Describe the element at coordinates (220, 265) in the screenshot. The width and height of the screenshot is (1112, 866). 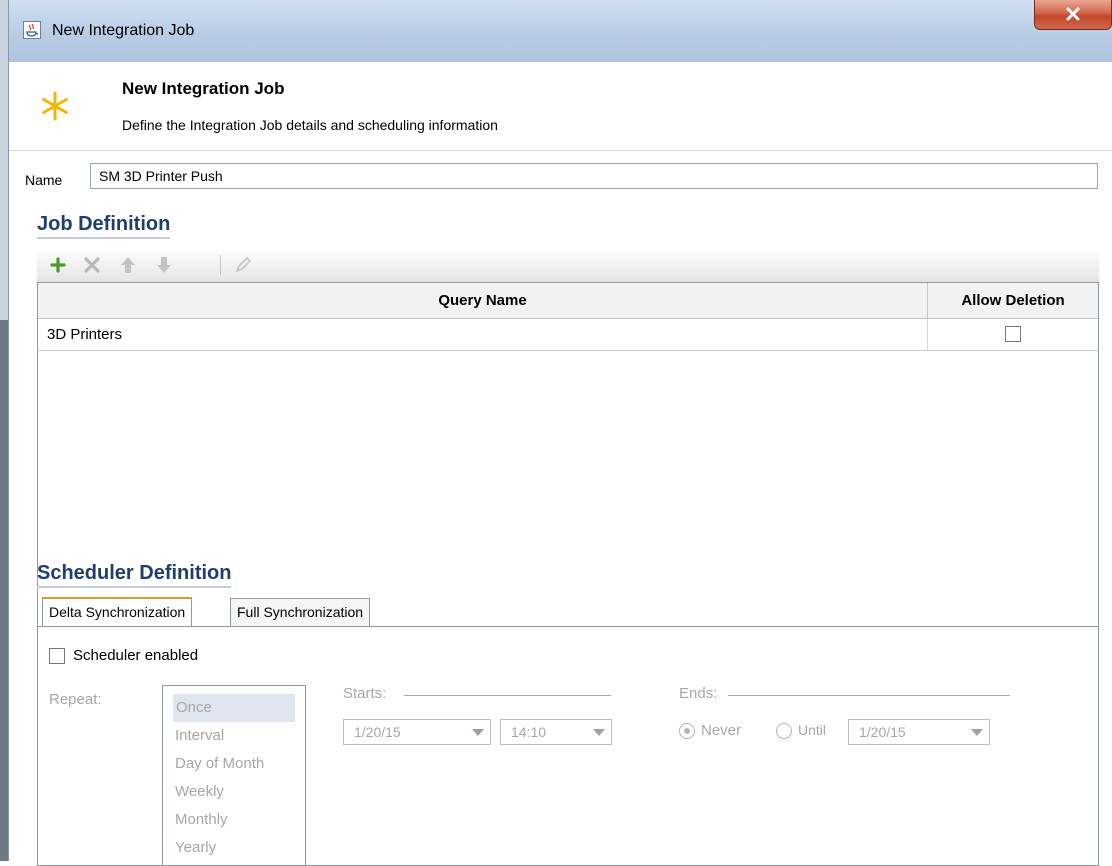
I see `toolbar-separator` at that location.